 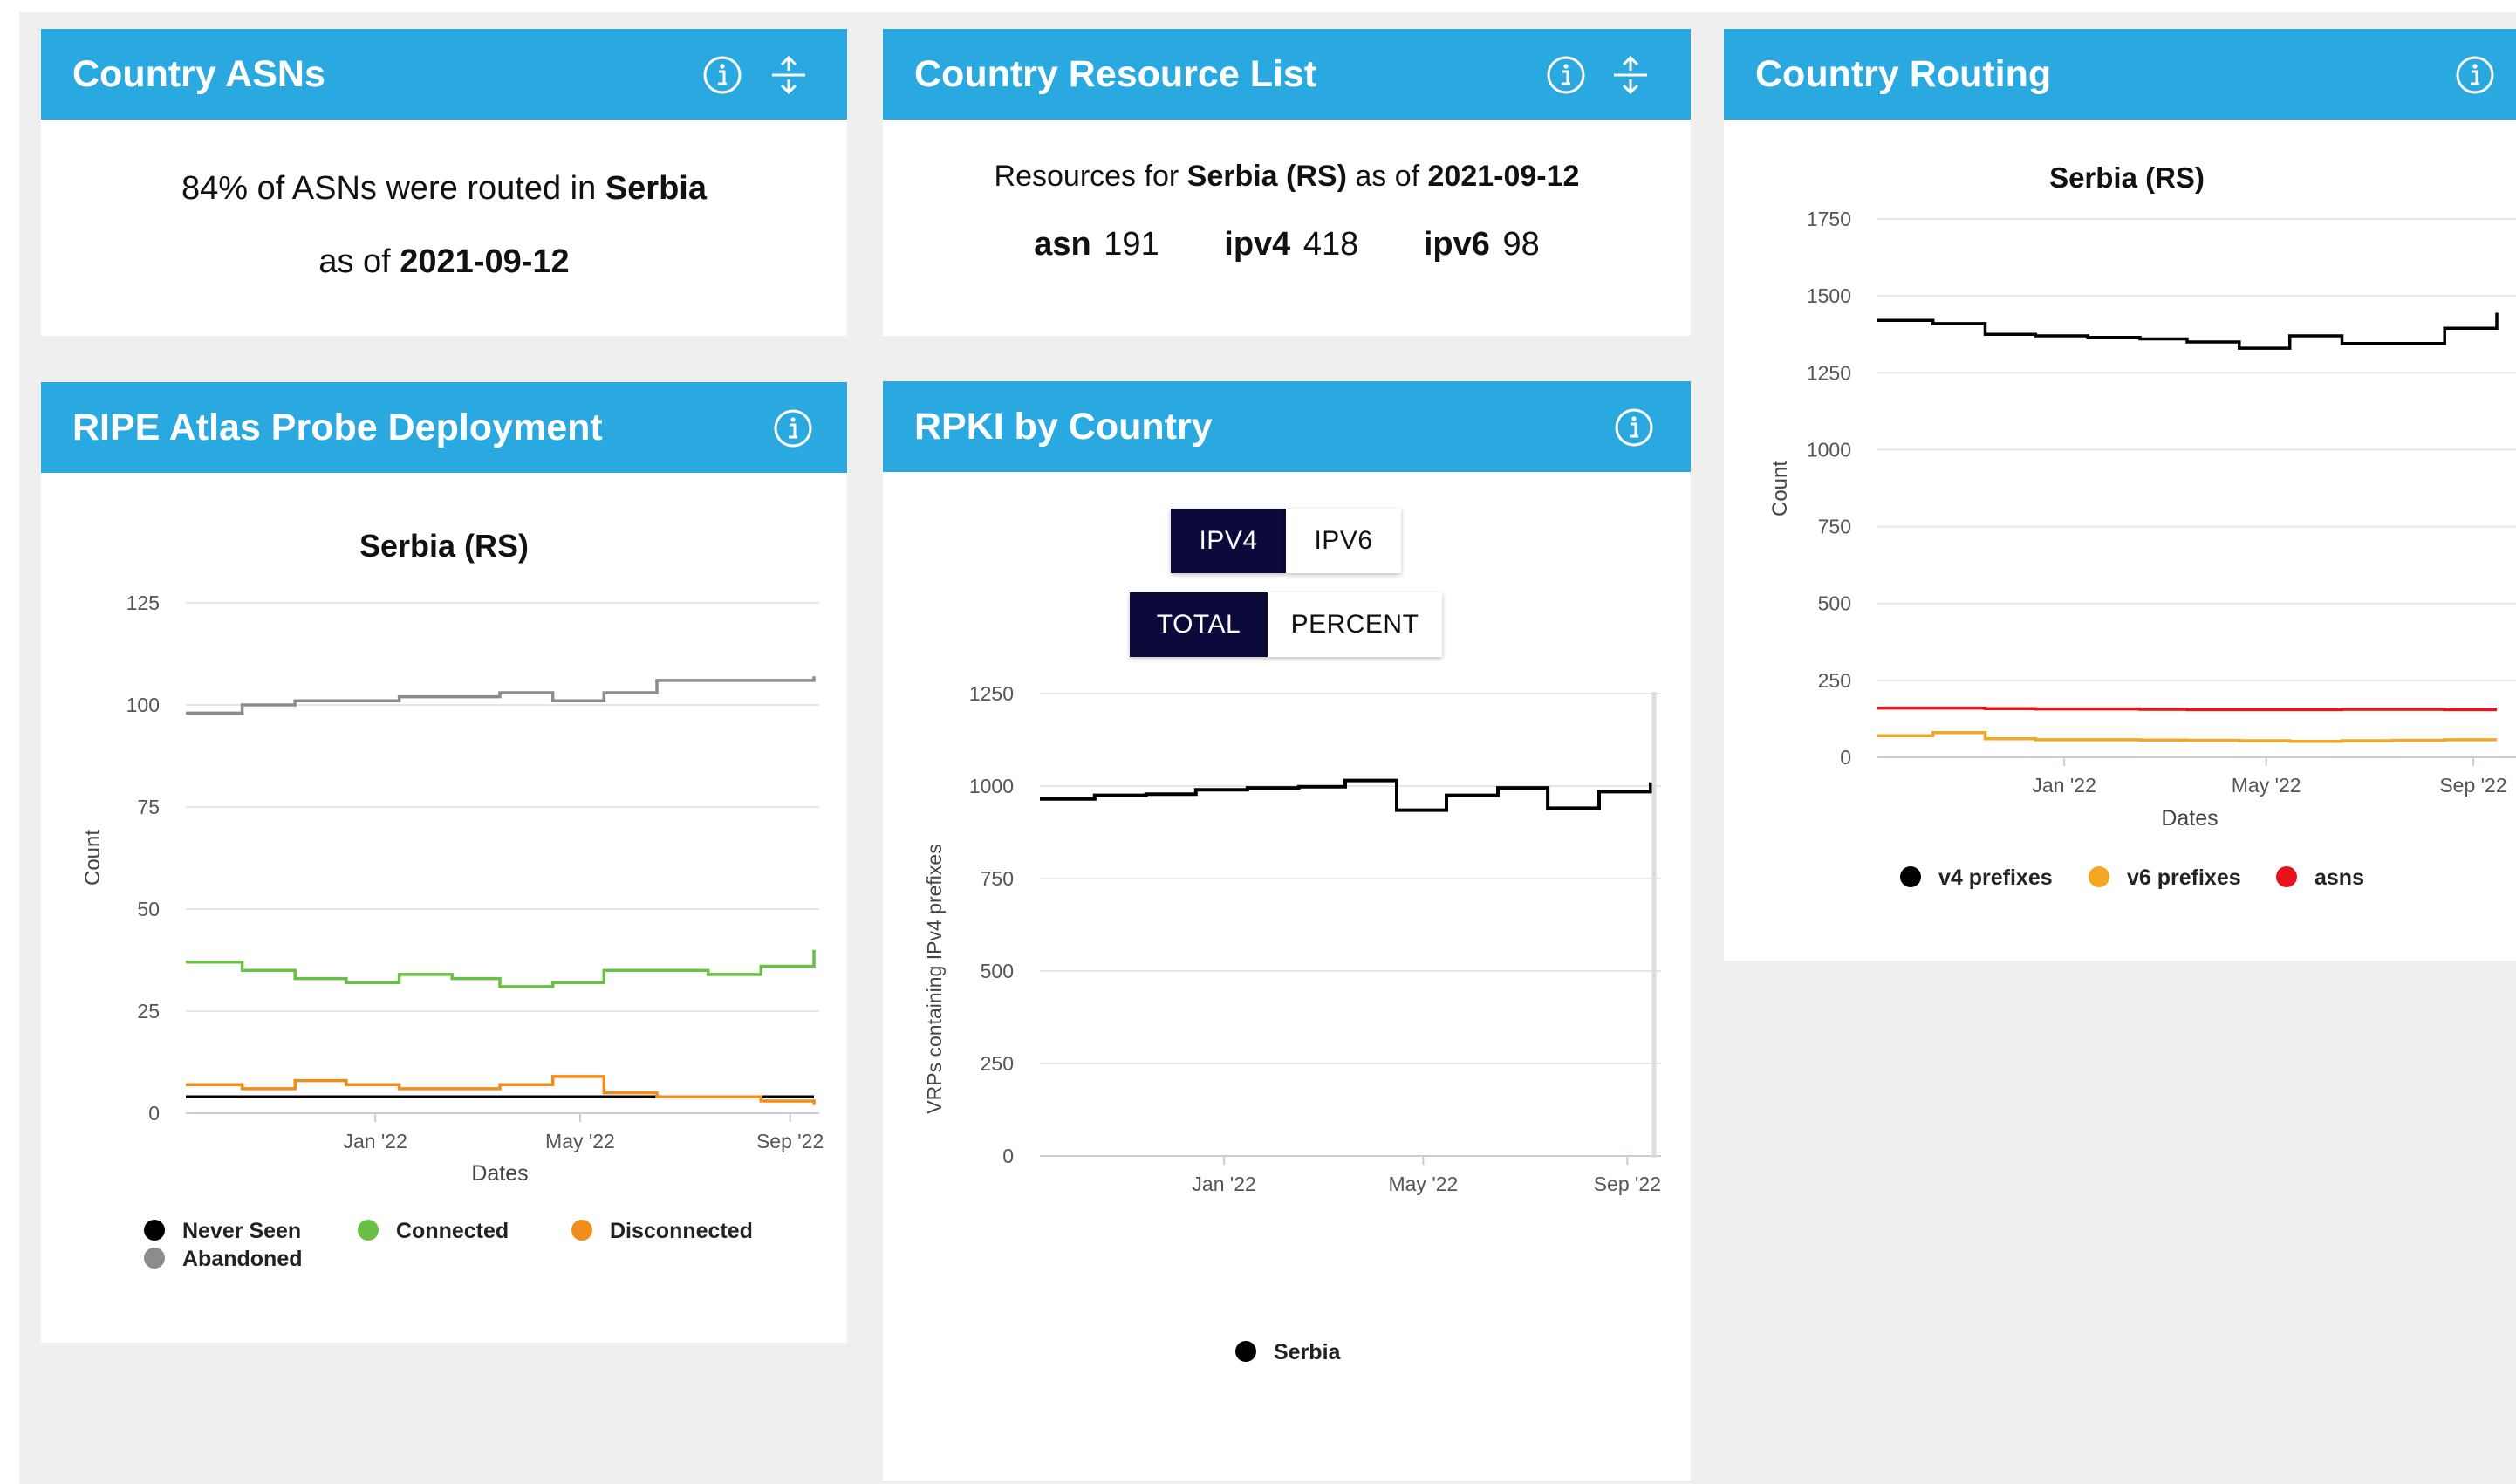 I want to click on y-tick-label: 1500, so click(x=1829, y=295).